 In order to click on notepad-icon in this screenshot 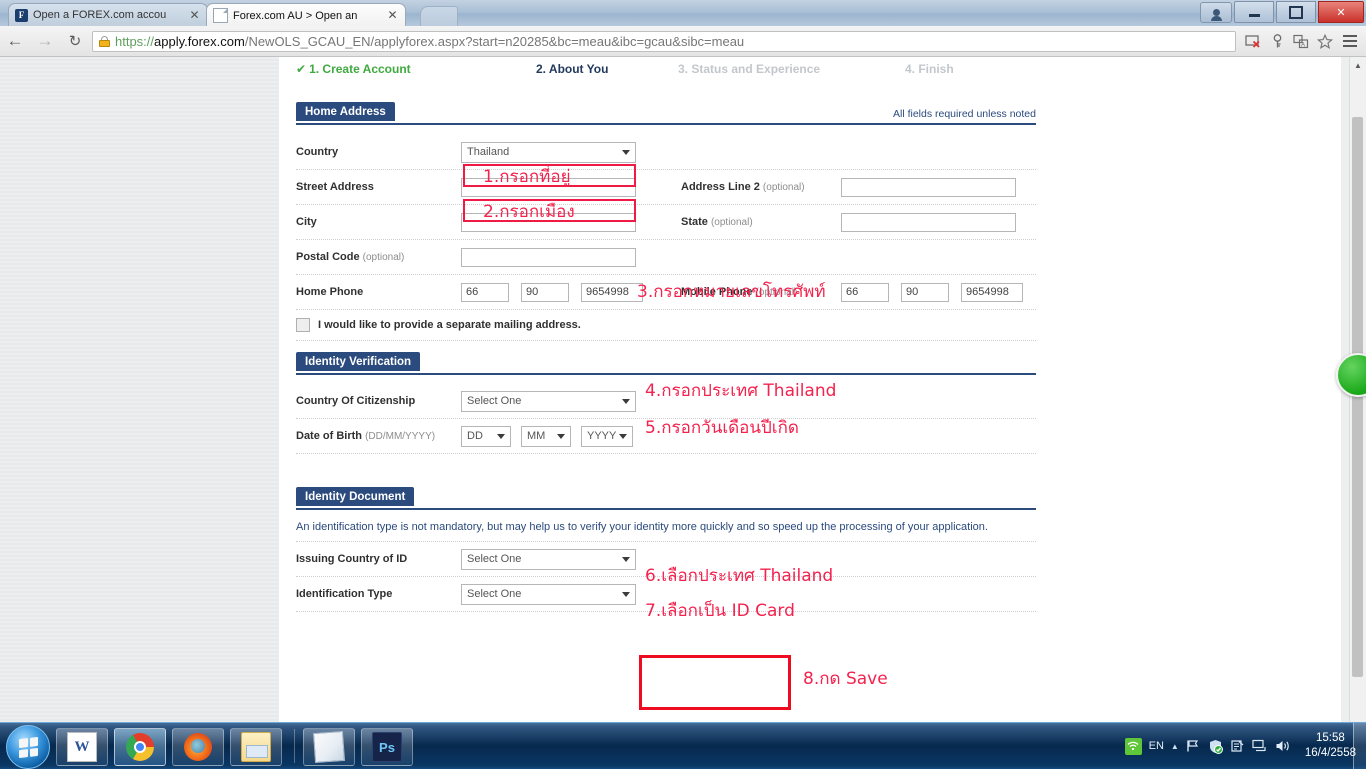, I will do `click(329, 747)`.